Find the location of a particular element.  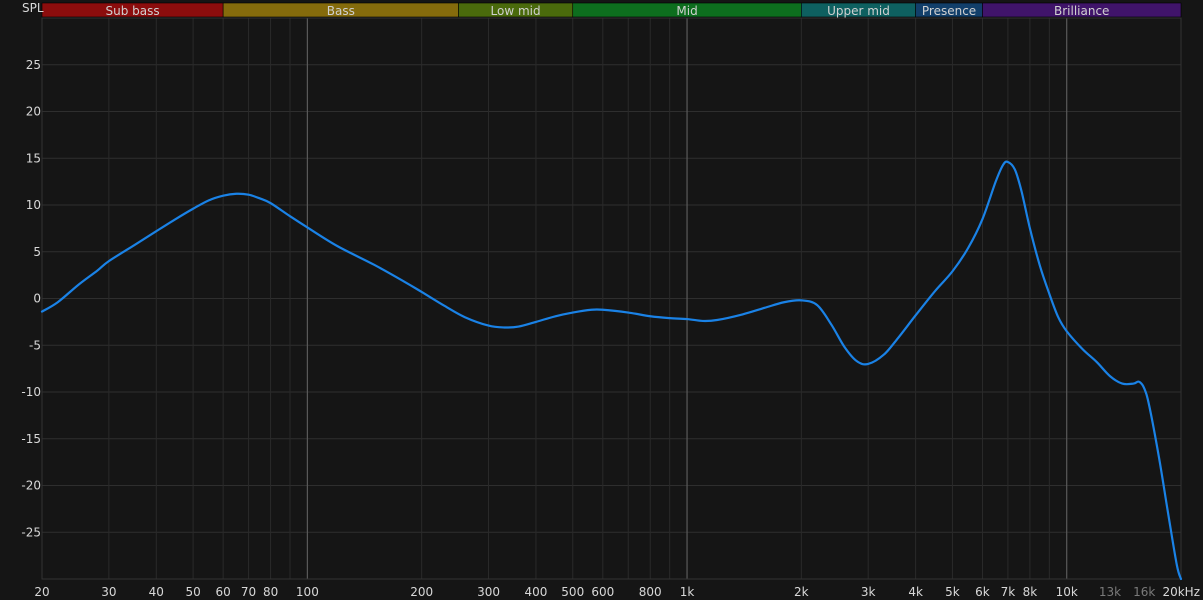

x-tick-label: 6k is located at coordinates (982, 592).